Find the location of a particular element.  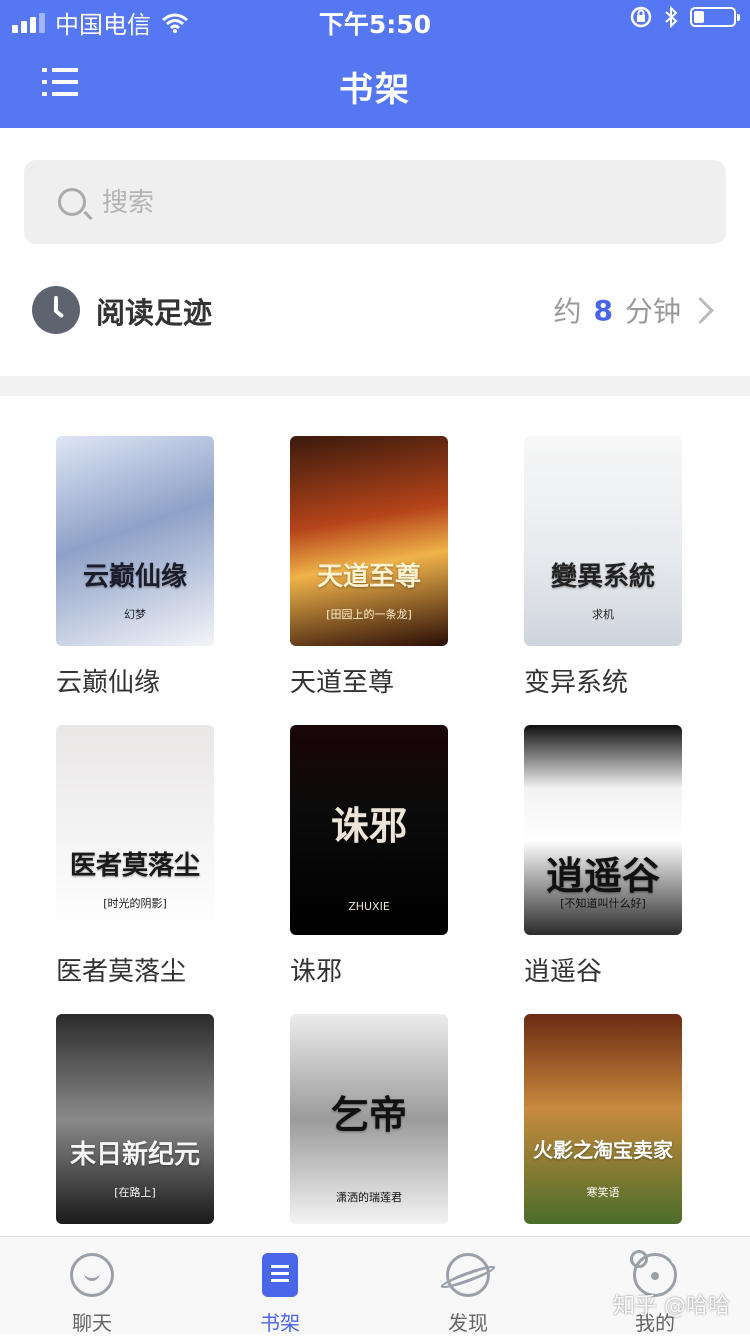

cover-title: 医者莫落尘 is located at coordinates (134, 866).